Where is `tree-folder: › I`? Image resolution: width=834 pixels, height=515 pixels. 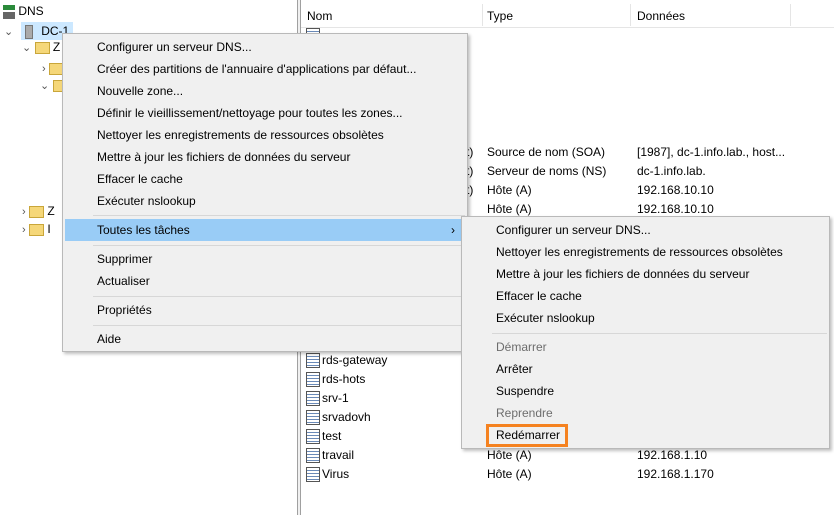 tree-folder: › I is located at coordinates (36, 229).